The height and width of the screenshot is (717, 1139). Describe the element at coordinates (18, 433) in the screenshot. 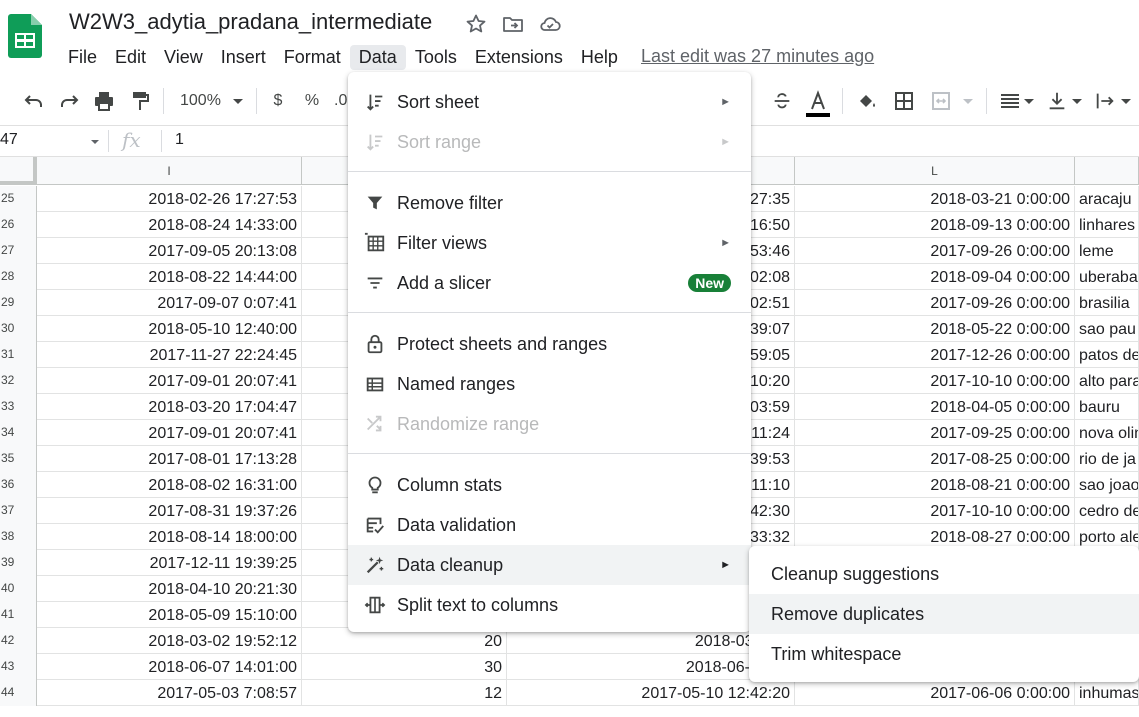

I see `row-header: 34` at that location.